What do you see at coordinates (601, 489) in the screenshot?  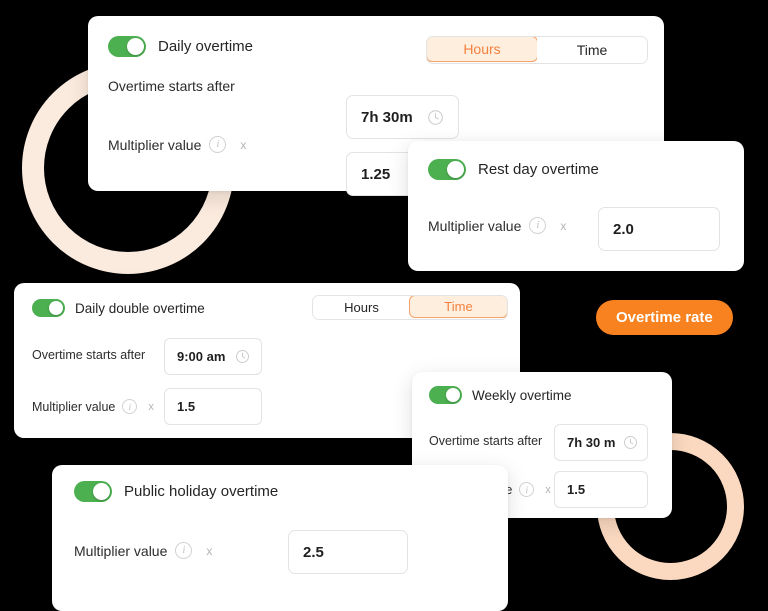 I see `input-weekly-multiplier-value: 1.5` at bounding box center [601, 489].